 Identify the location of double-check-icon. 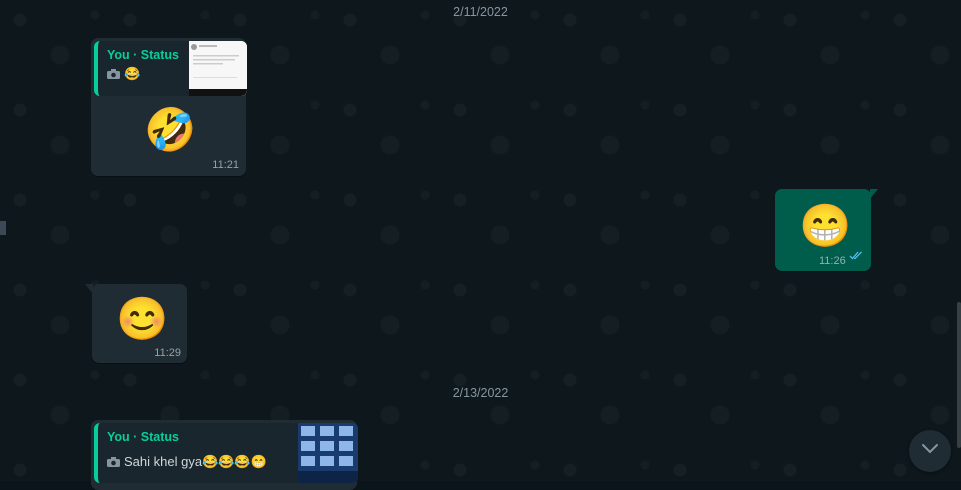
(856, 256).